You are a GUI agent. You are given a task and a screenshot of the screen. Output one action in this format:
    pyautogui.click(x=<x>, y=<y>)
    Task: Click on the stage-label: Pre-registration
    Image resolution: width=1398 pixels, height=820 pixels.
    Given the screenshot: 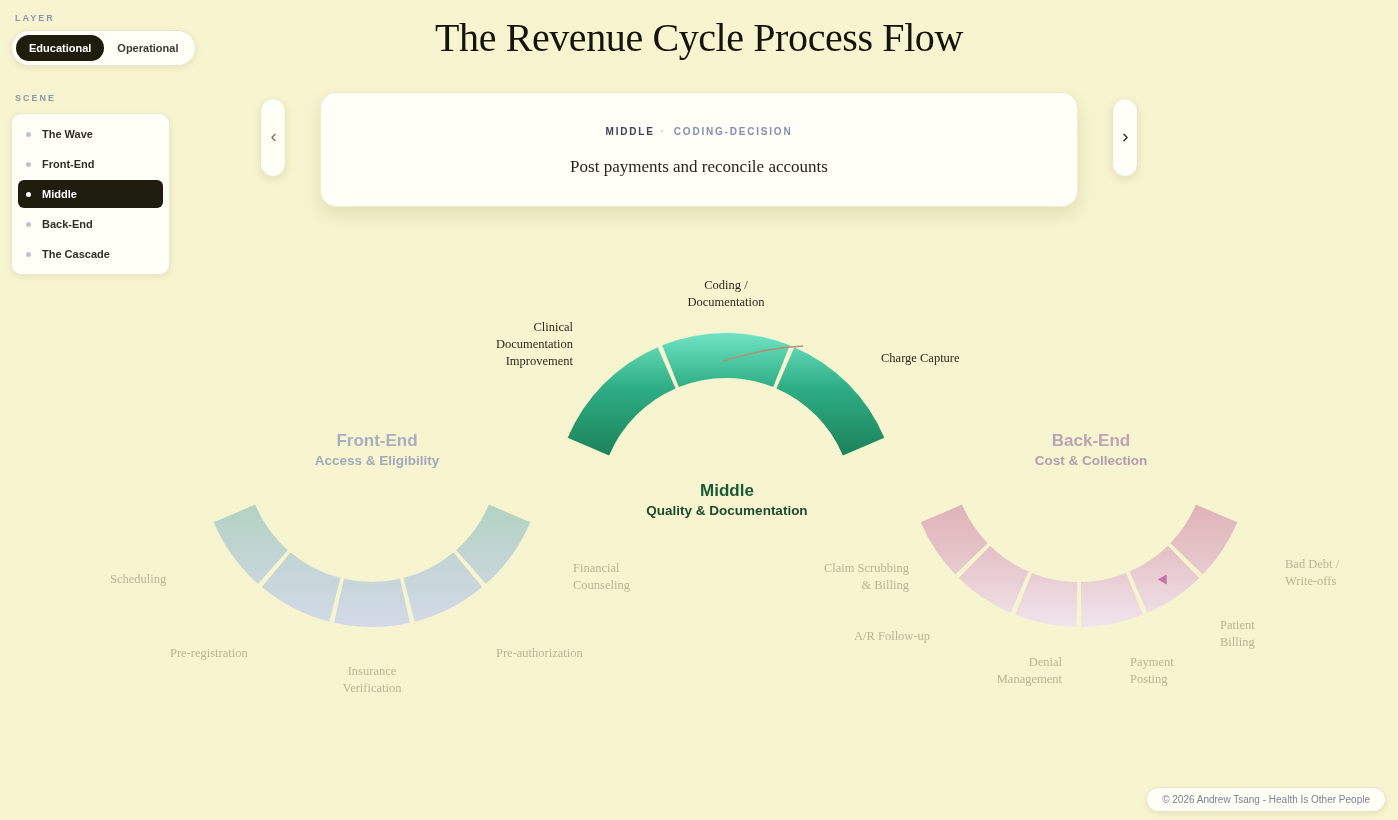 What is the action you would take?
    pyautogui.click(x=209, y=653)
    